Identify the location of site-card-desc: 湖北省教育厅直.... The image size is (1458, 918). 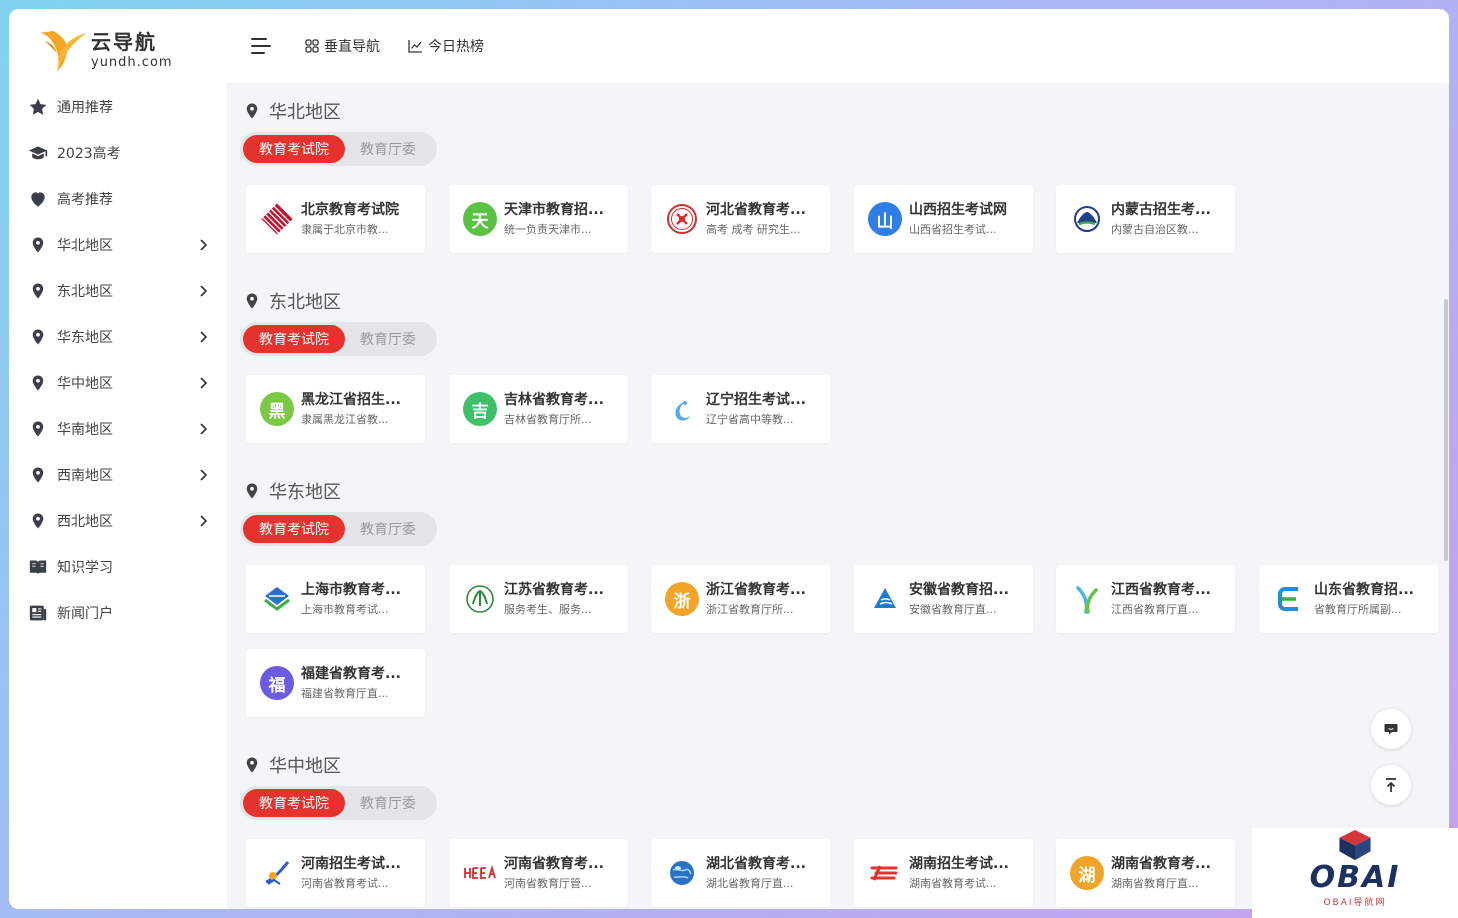
(750, 883).